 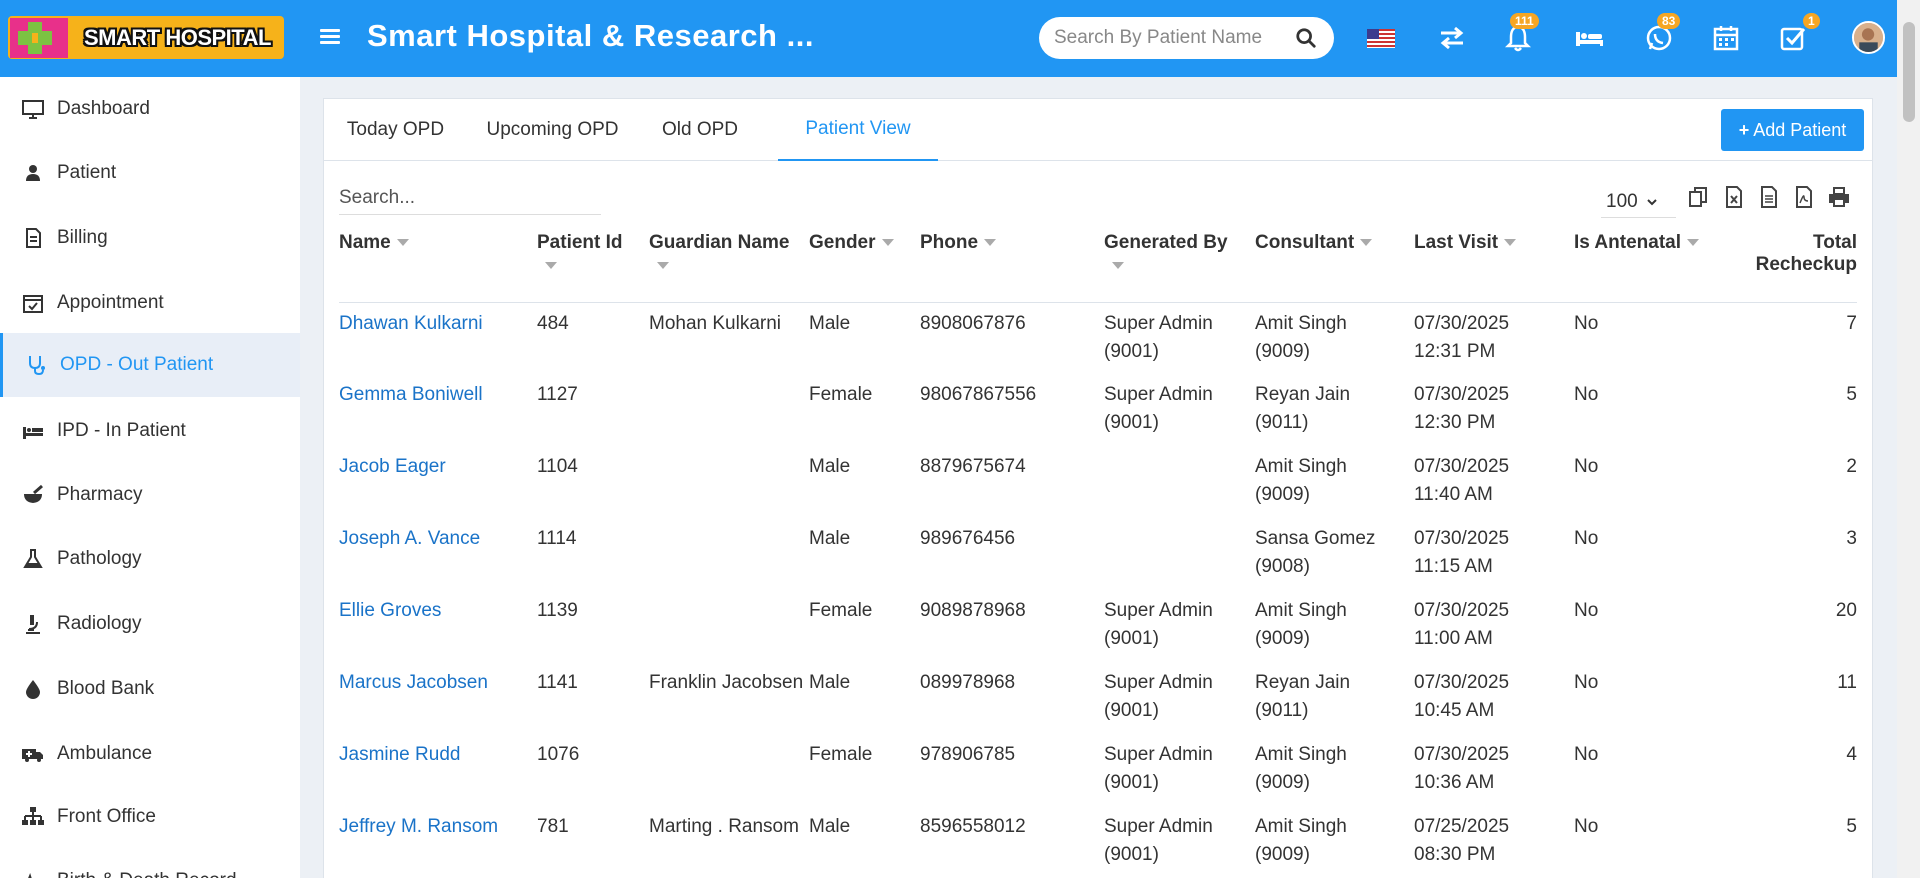 What do you see at coordinates (1622, 201) in the screenshot?
I see `page-size-value: 100` at bounding box center [1622, 201].